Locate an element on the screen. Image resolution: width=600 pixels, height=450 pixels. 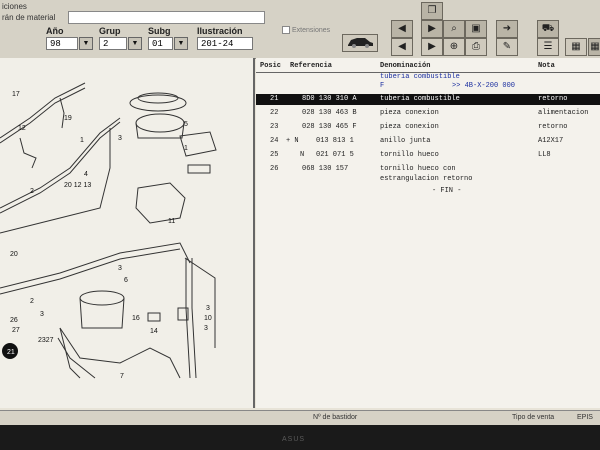
year-label: Año is located at coordinates (55, 31).